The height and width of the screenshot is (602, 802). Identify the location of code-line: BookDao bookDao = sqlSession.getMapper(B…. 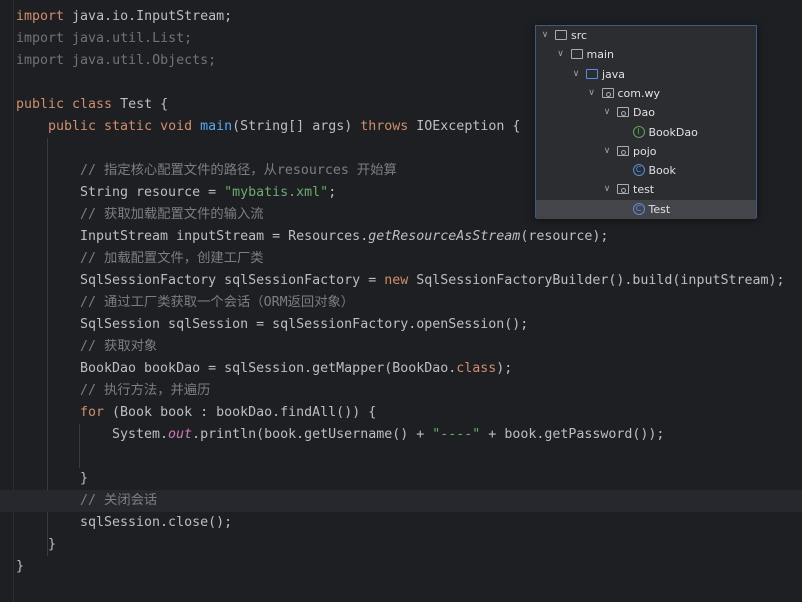
(401, 369).